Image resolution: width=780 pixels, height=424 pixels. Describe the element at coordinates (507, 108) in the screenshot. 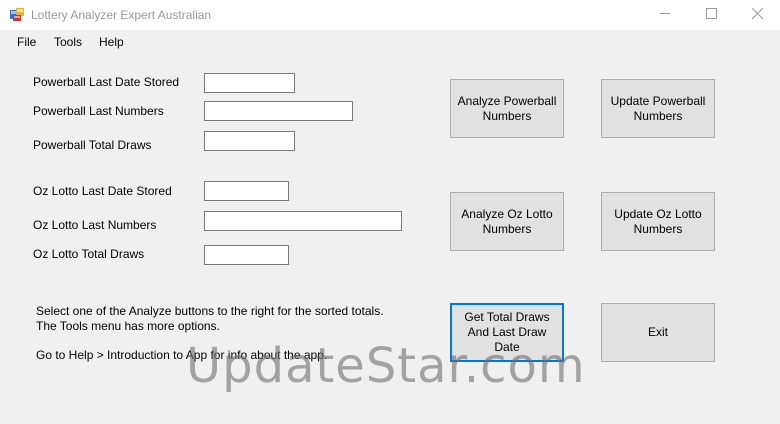

I see `analyze-powerball-button: Analyze Powerball Numbers` at that location.